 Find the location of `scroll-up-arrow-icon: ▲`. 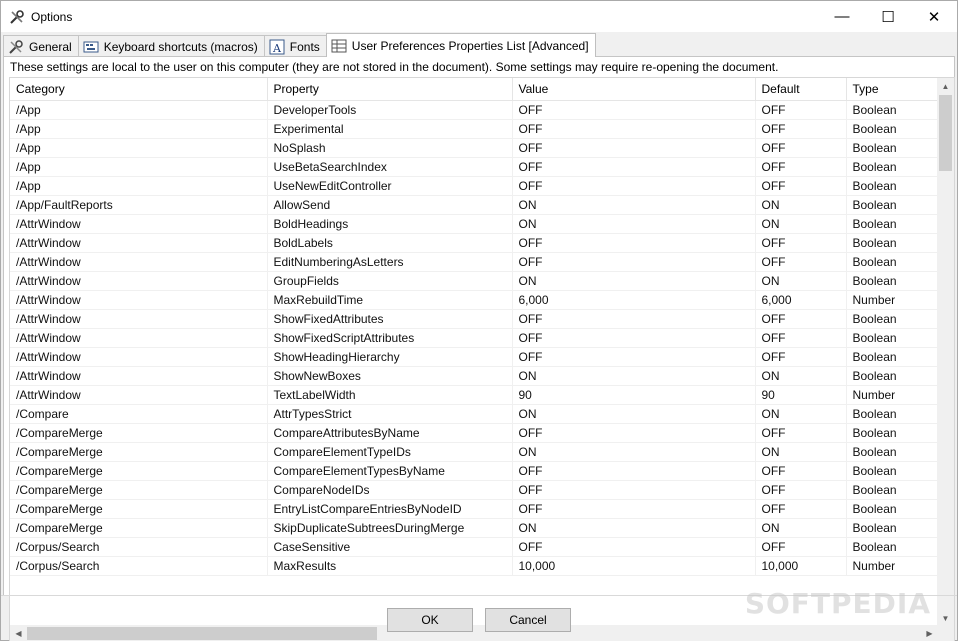

scroll-up-arrow-icon: ▲ is located at coordinates (945, 86).